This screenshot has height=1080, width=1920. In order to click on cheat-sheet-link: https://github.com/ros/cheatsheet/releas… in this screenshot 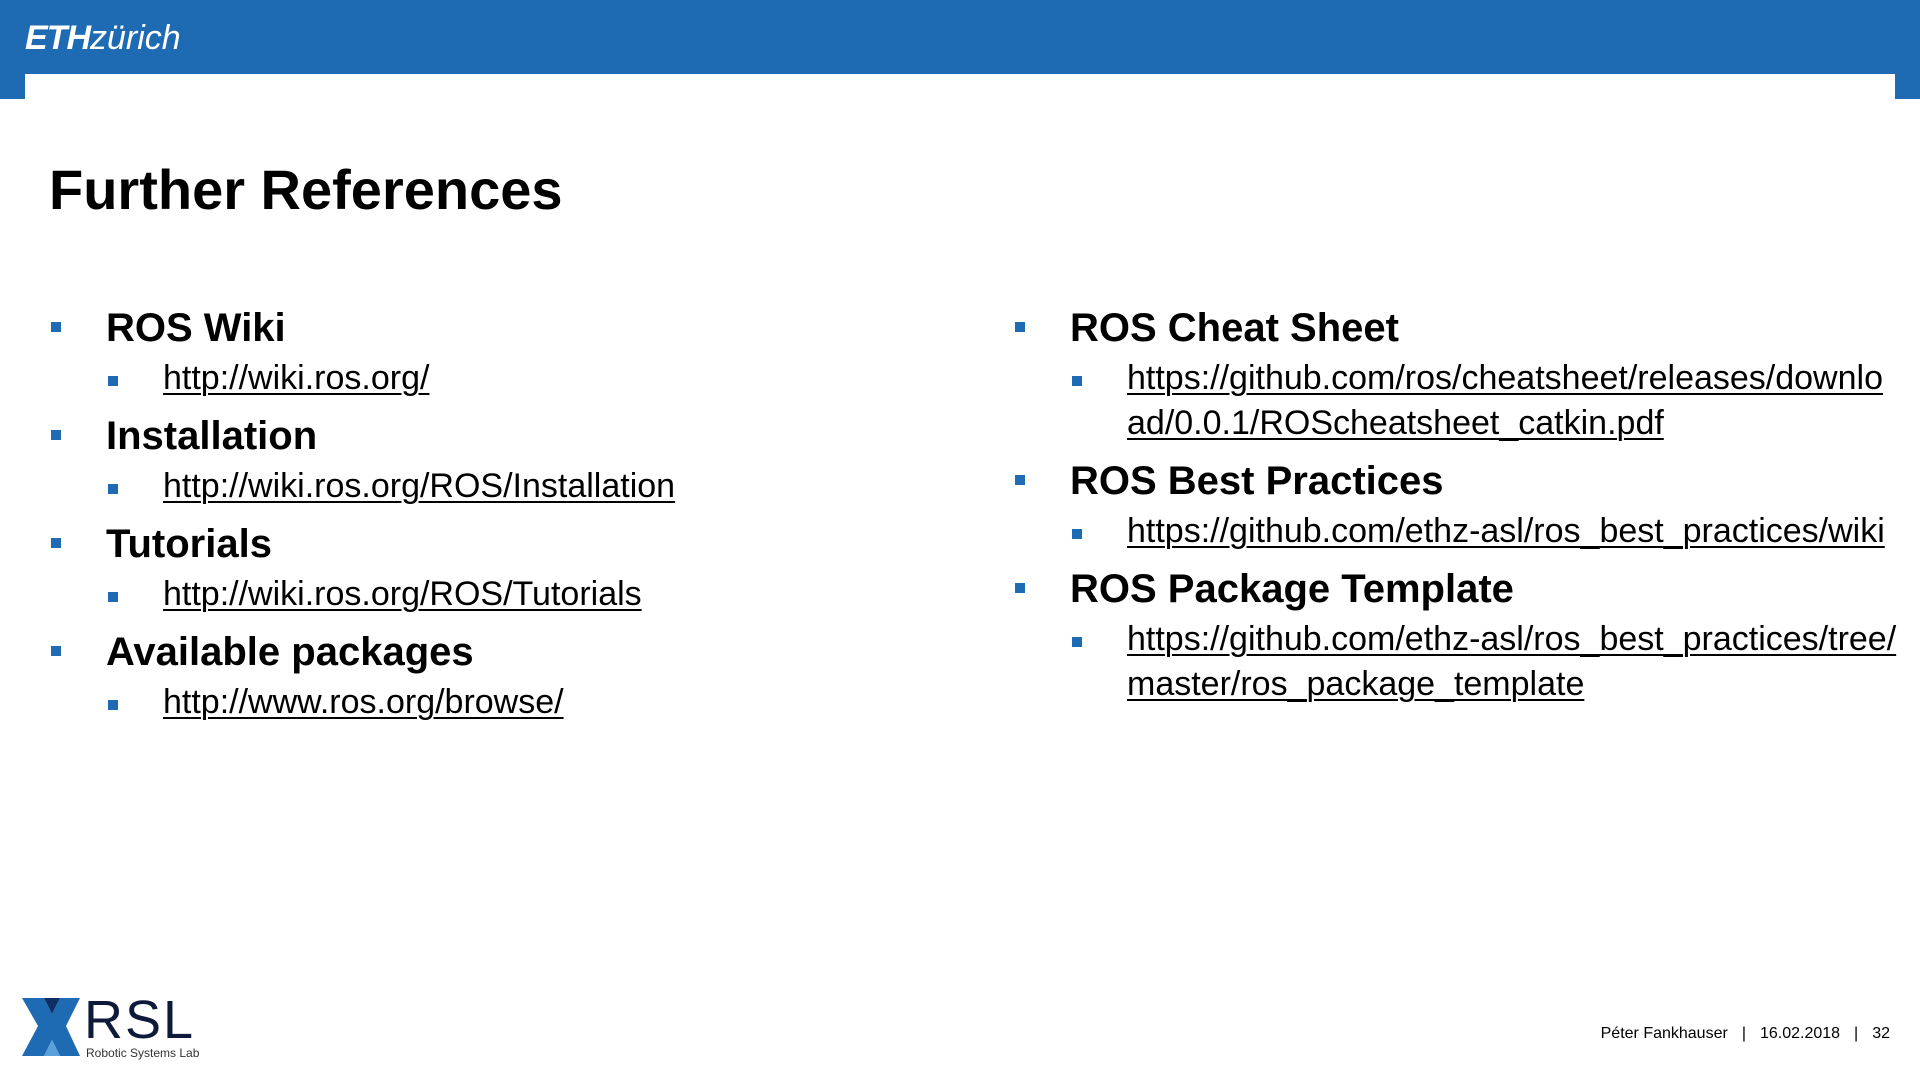, I will do `click(1512, 401)`.